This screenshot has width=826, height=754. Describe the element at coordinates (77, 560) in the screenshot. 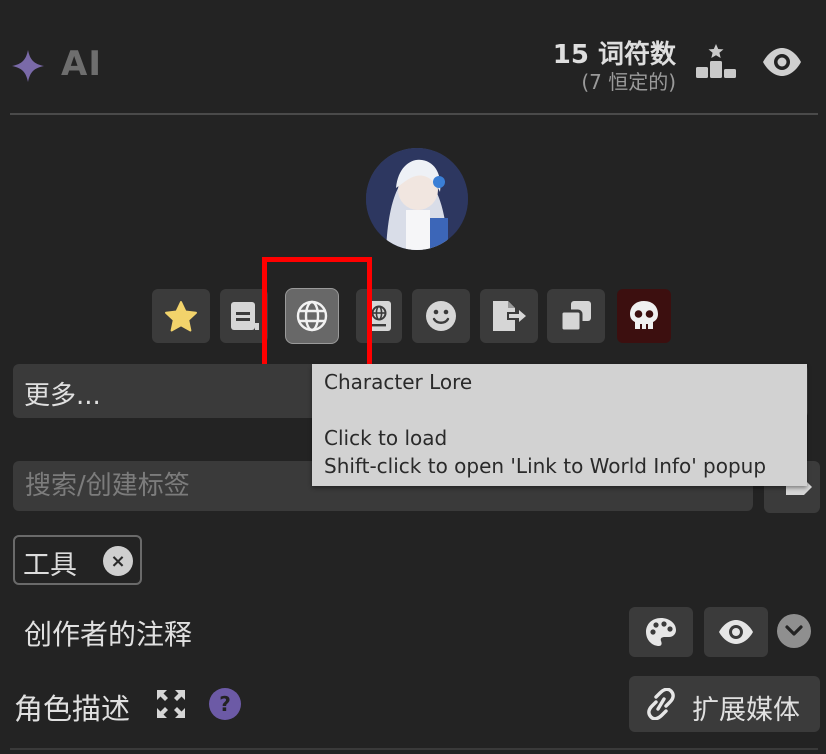

I see `tag-chip: 工具 ×` at that location.